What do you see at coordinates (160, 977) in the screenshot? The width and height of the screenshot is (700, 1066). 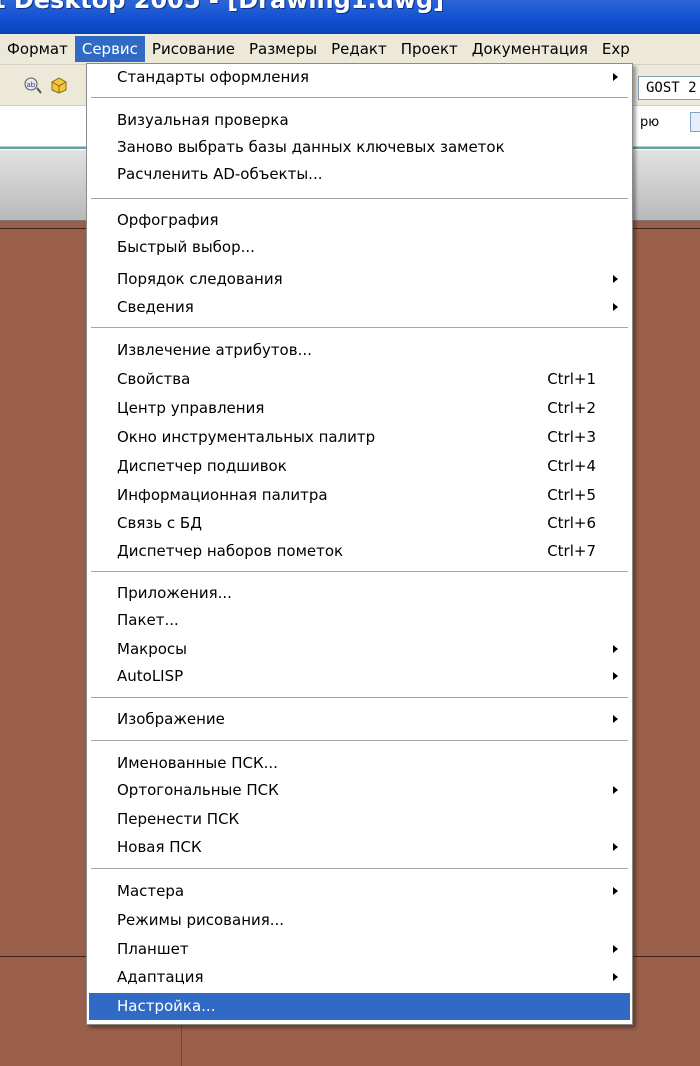 I see `menu-item-label: Адаптация` at bounding box center [160, 977].